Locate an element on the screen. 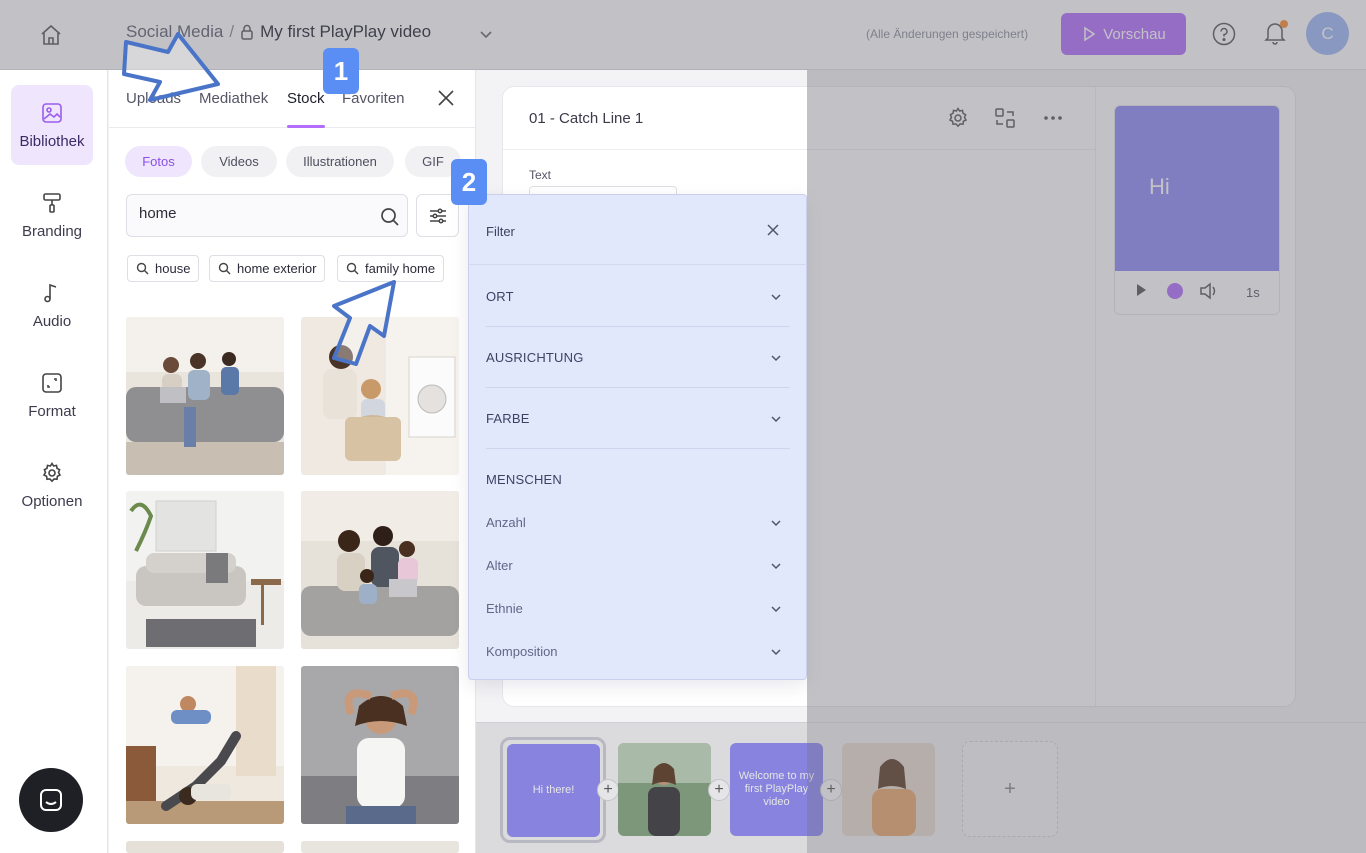  rail-item-optionen: Optionen is located at coordinates (52, 485).